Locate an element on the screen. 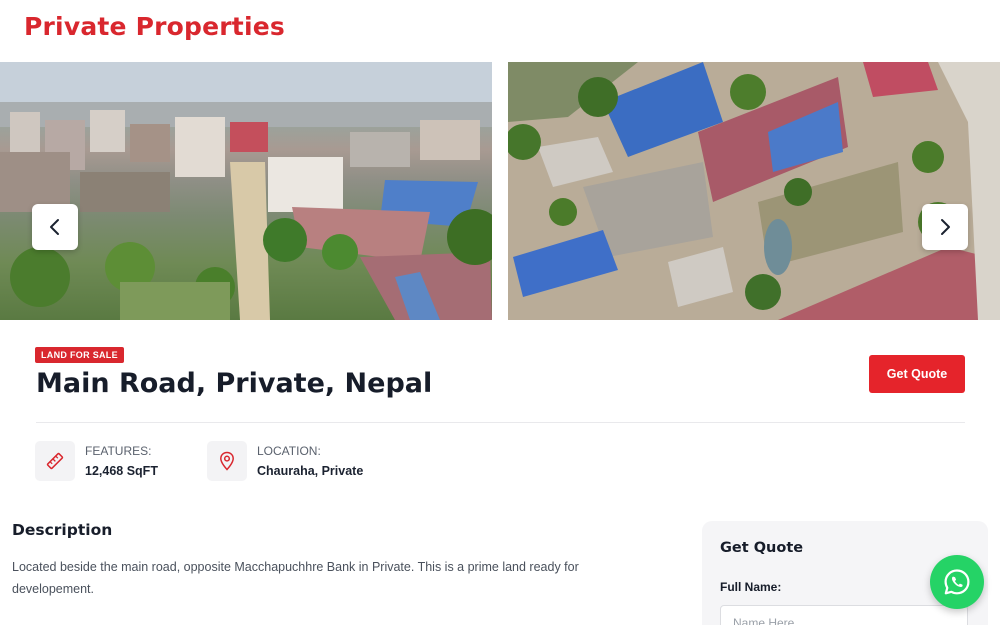  gallery-next-button is located at coordinates (945, 227).